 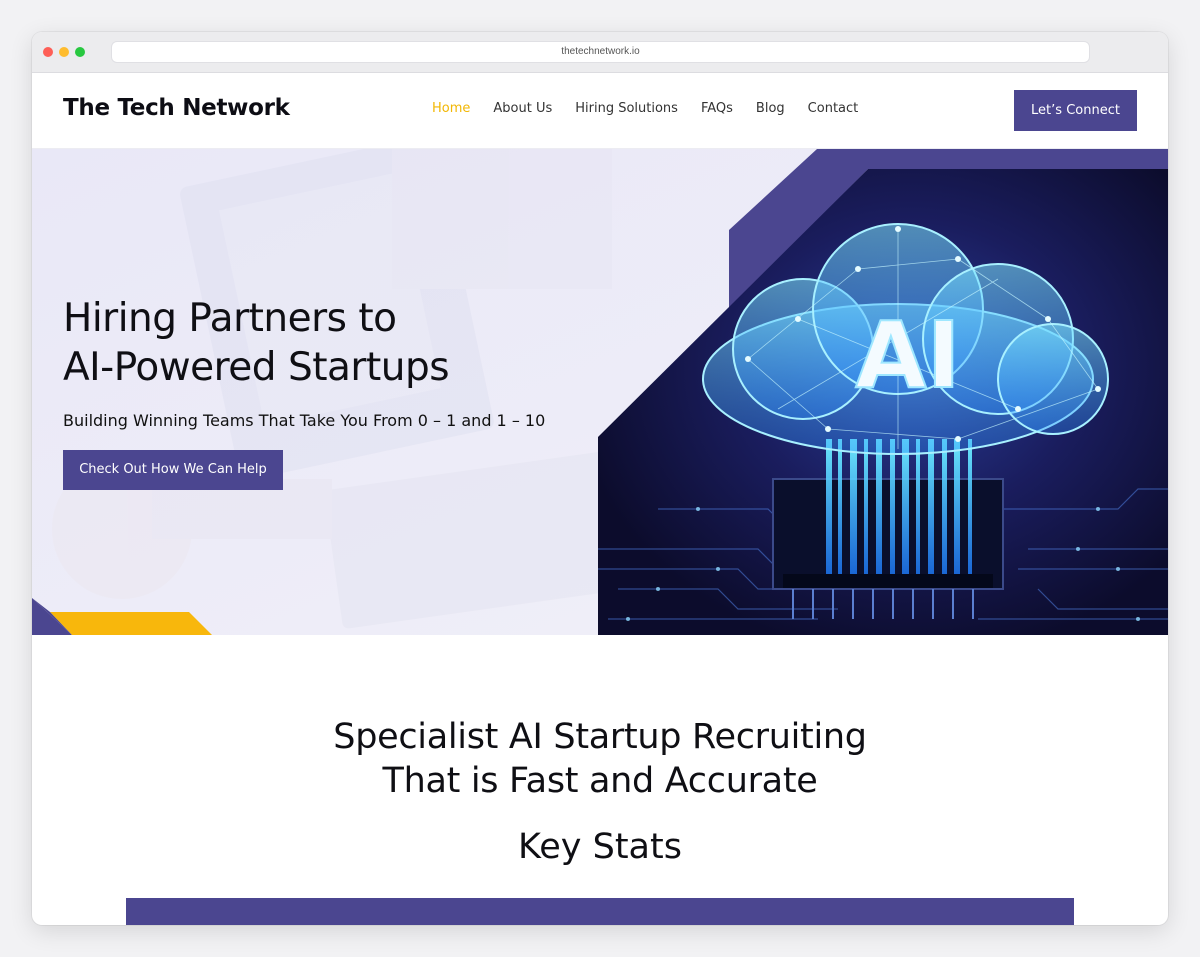 I want to click on nav-item-contact: Contact, so click(x=833, y=111).